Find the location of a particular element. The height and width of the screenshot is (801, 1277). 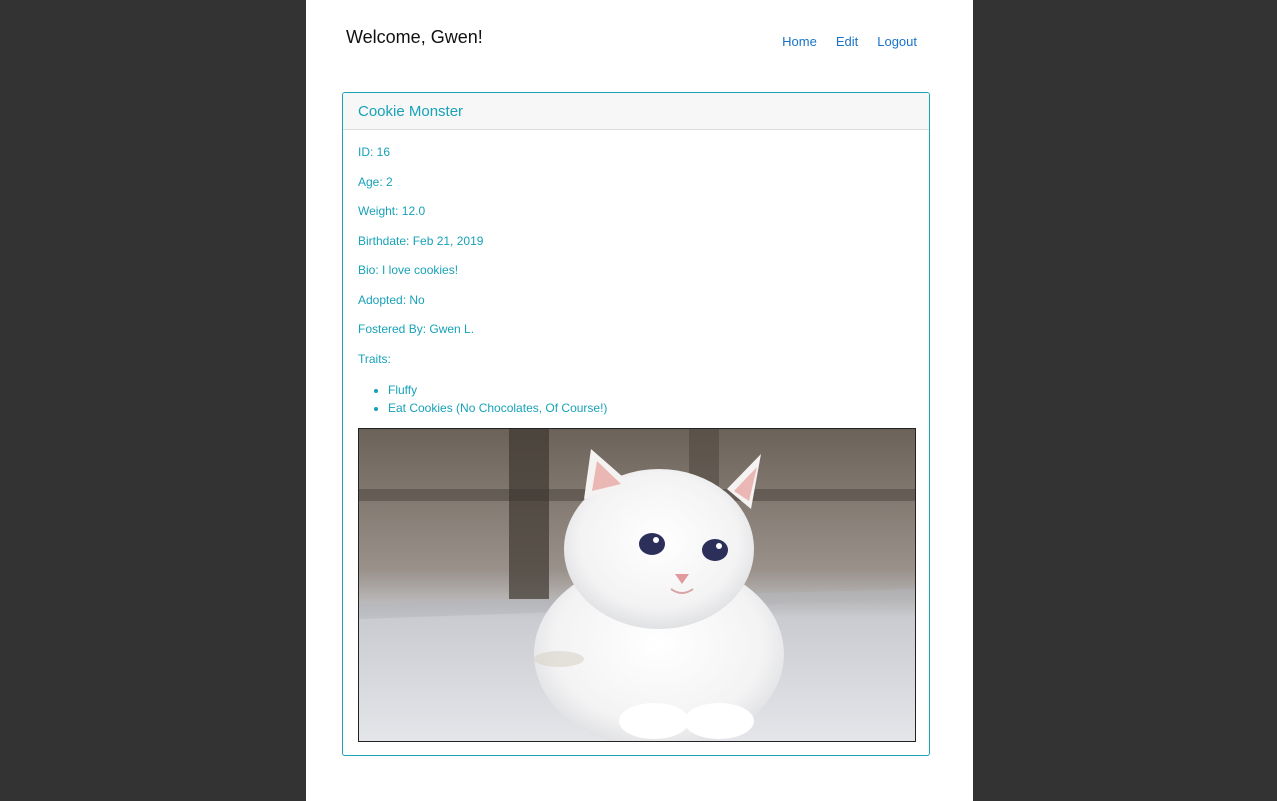

pet-adopted: Adopted: No is located at coordinates (391, 299).